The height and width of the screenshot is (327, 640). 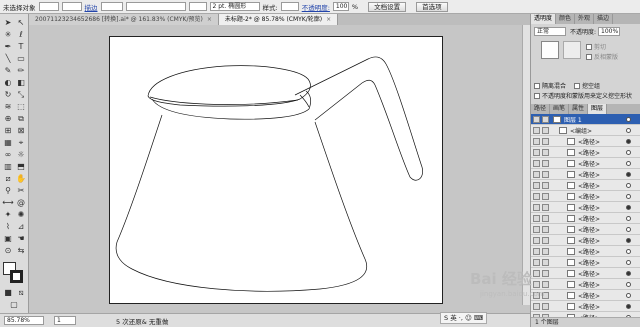 I want to click on blend-tool-icon: ∞, so click(x=8, y=155).